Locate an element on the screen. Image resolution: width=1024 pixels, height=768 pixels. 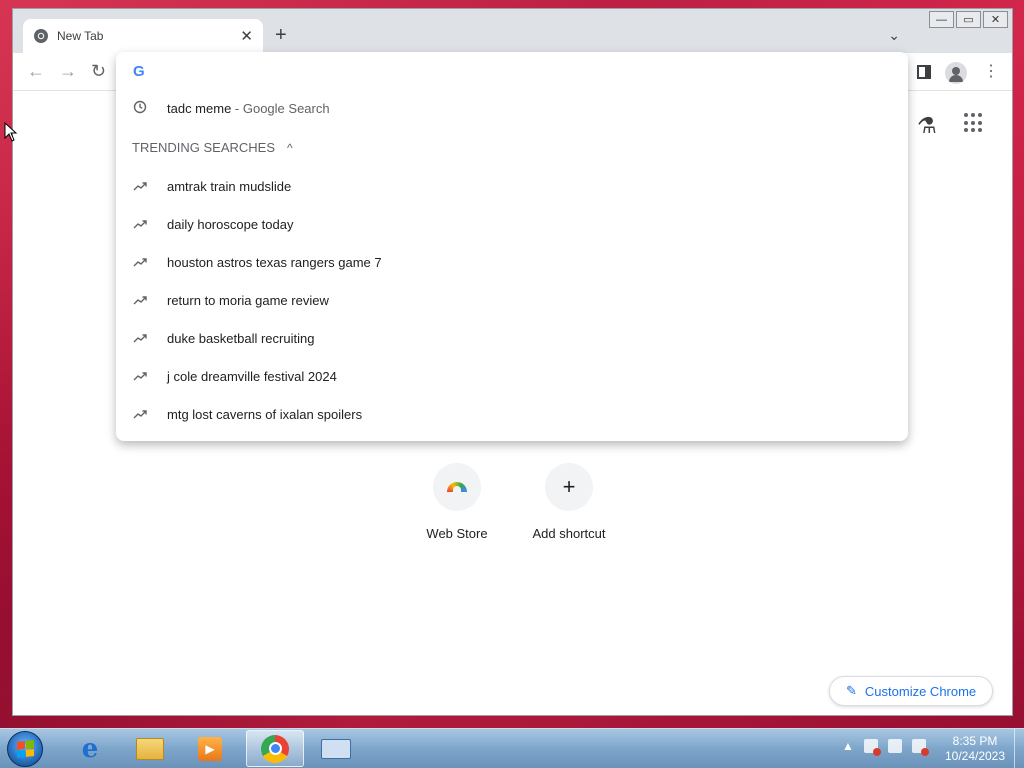
chrome-favicon-icon is located at coordinates (41, 36).